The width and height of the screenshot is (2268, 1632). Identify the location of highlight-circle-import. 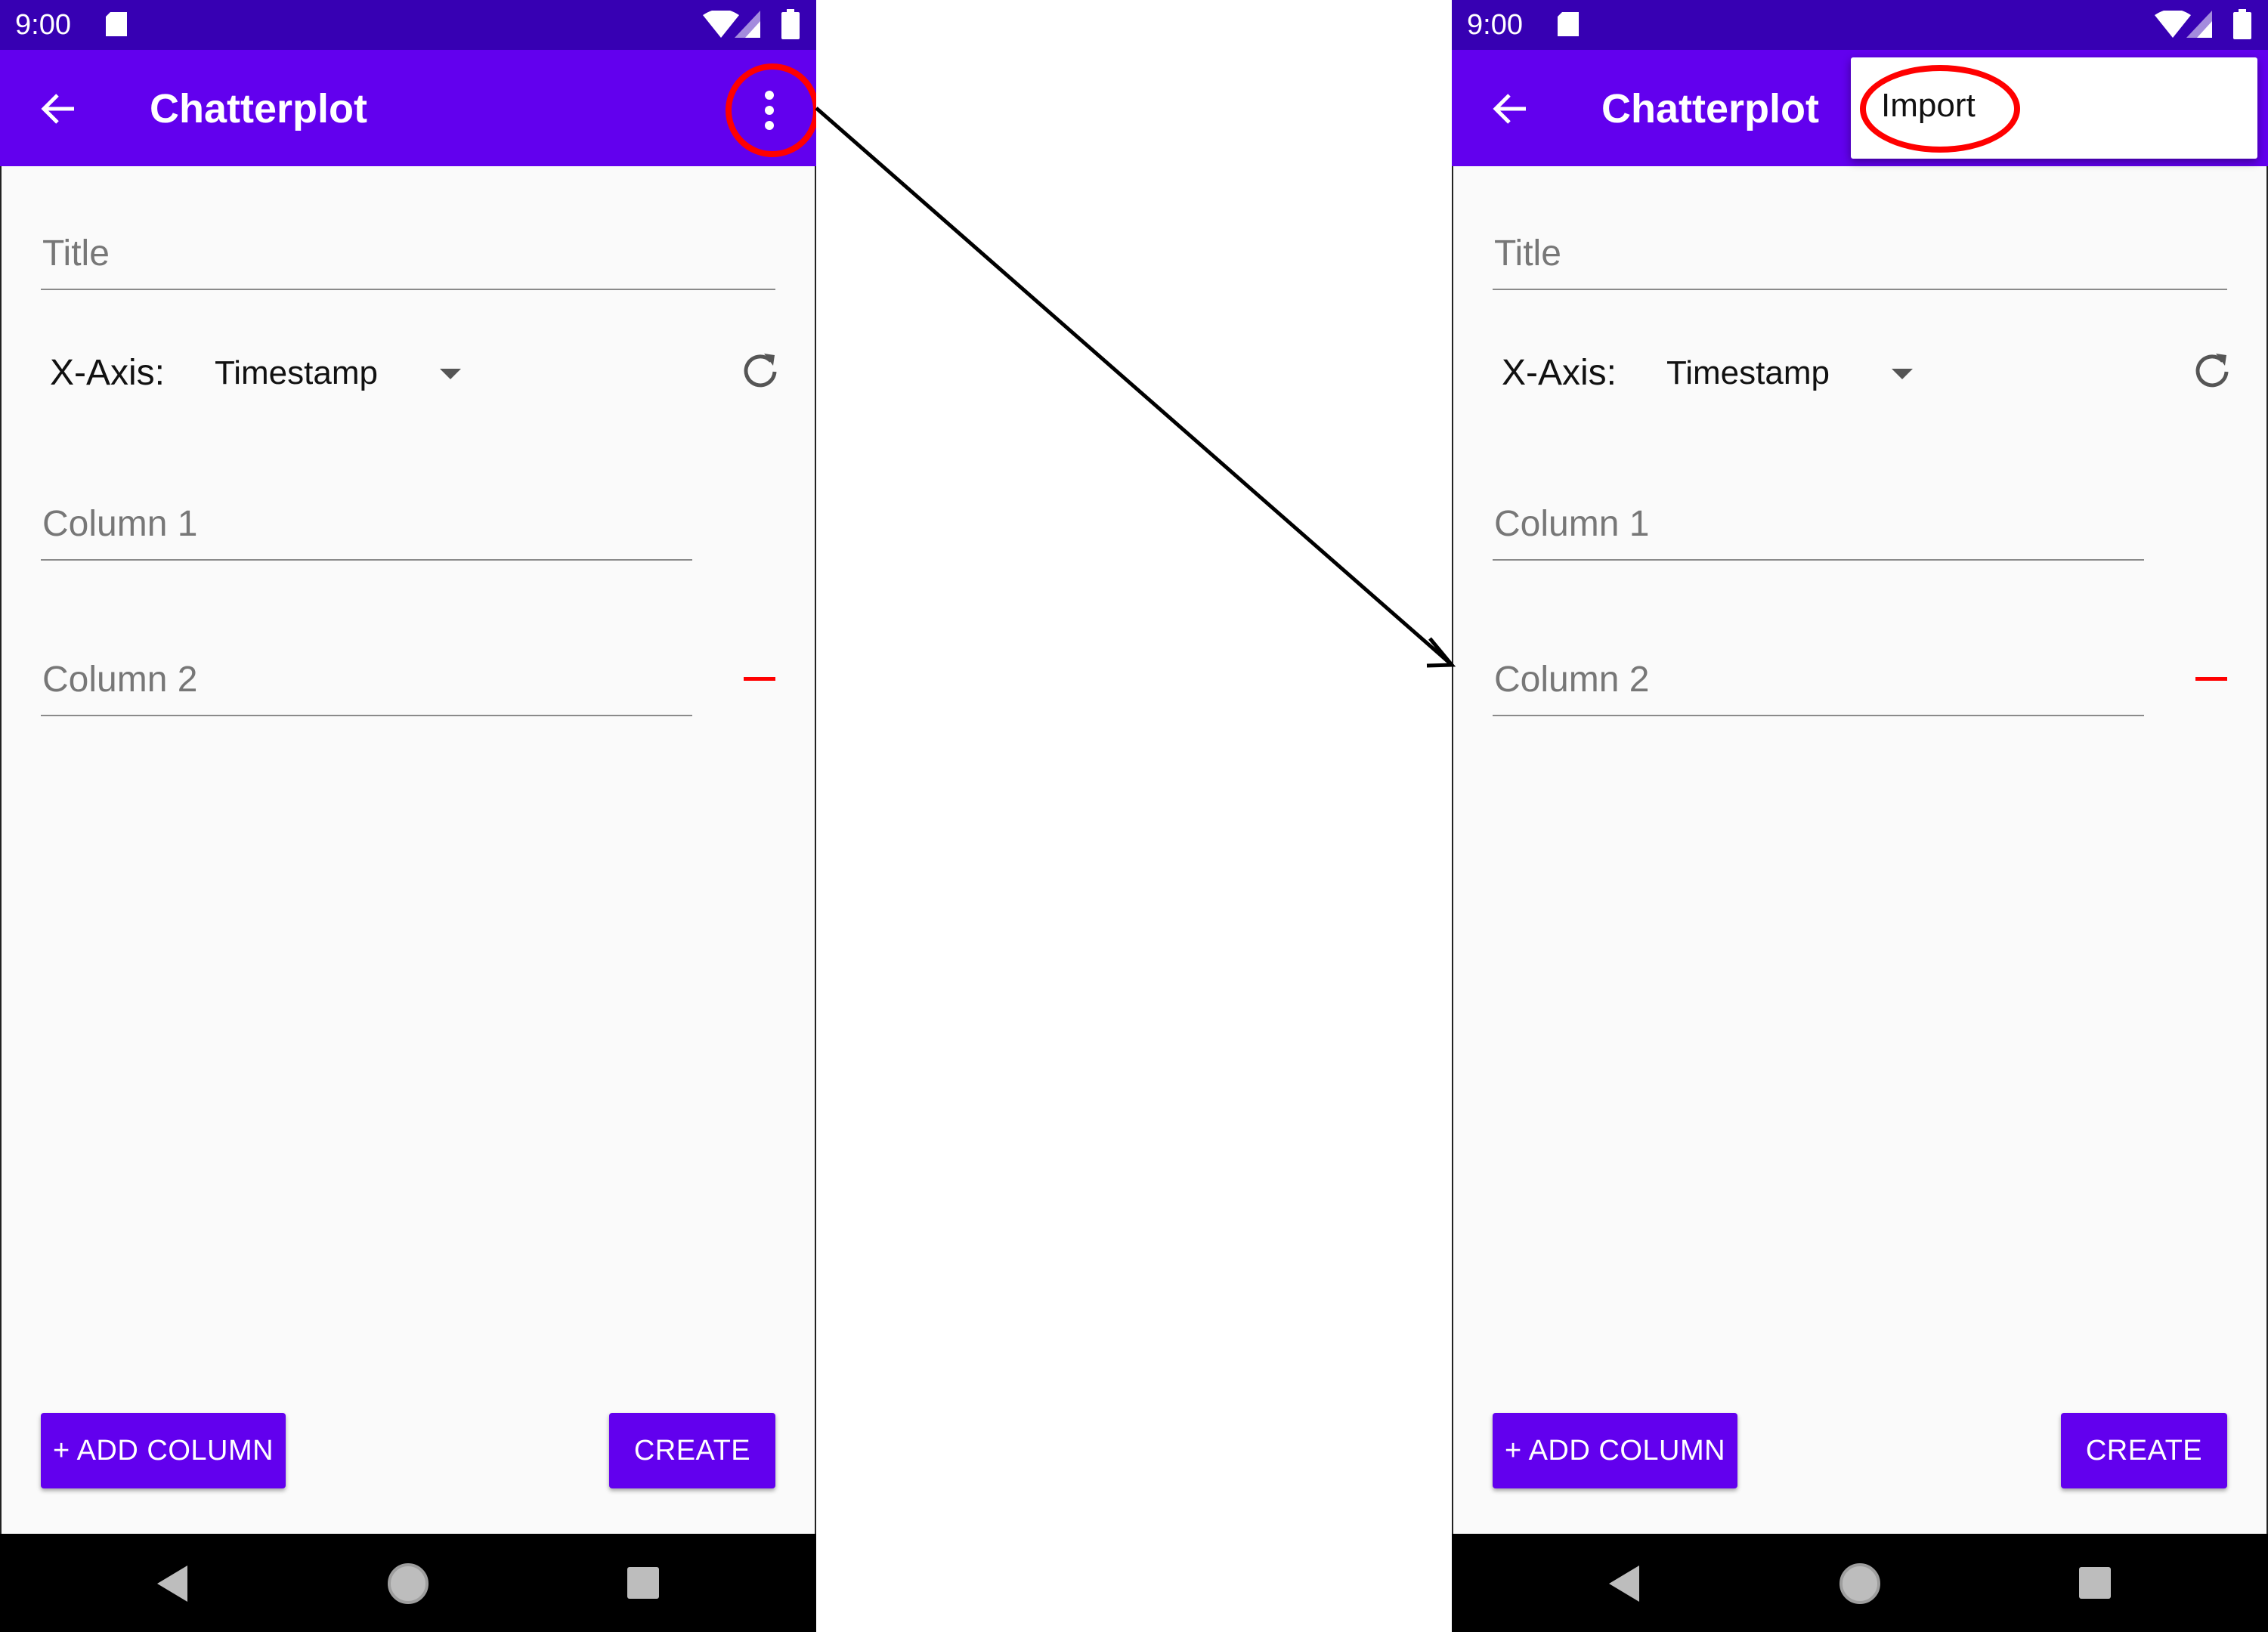
(1940, 109).